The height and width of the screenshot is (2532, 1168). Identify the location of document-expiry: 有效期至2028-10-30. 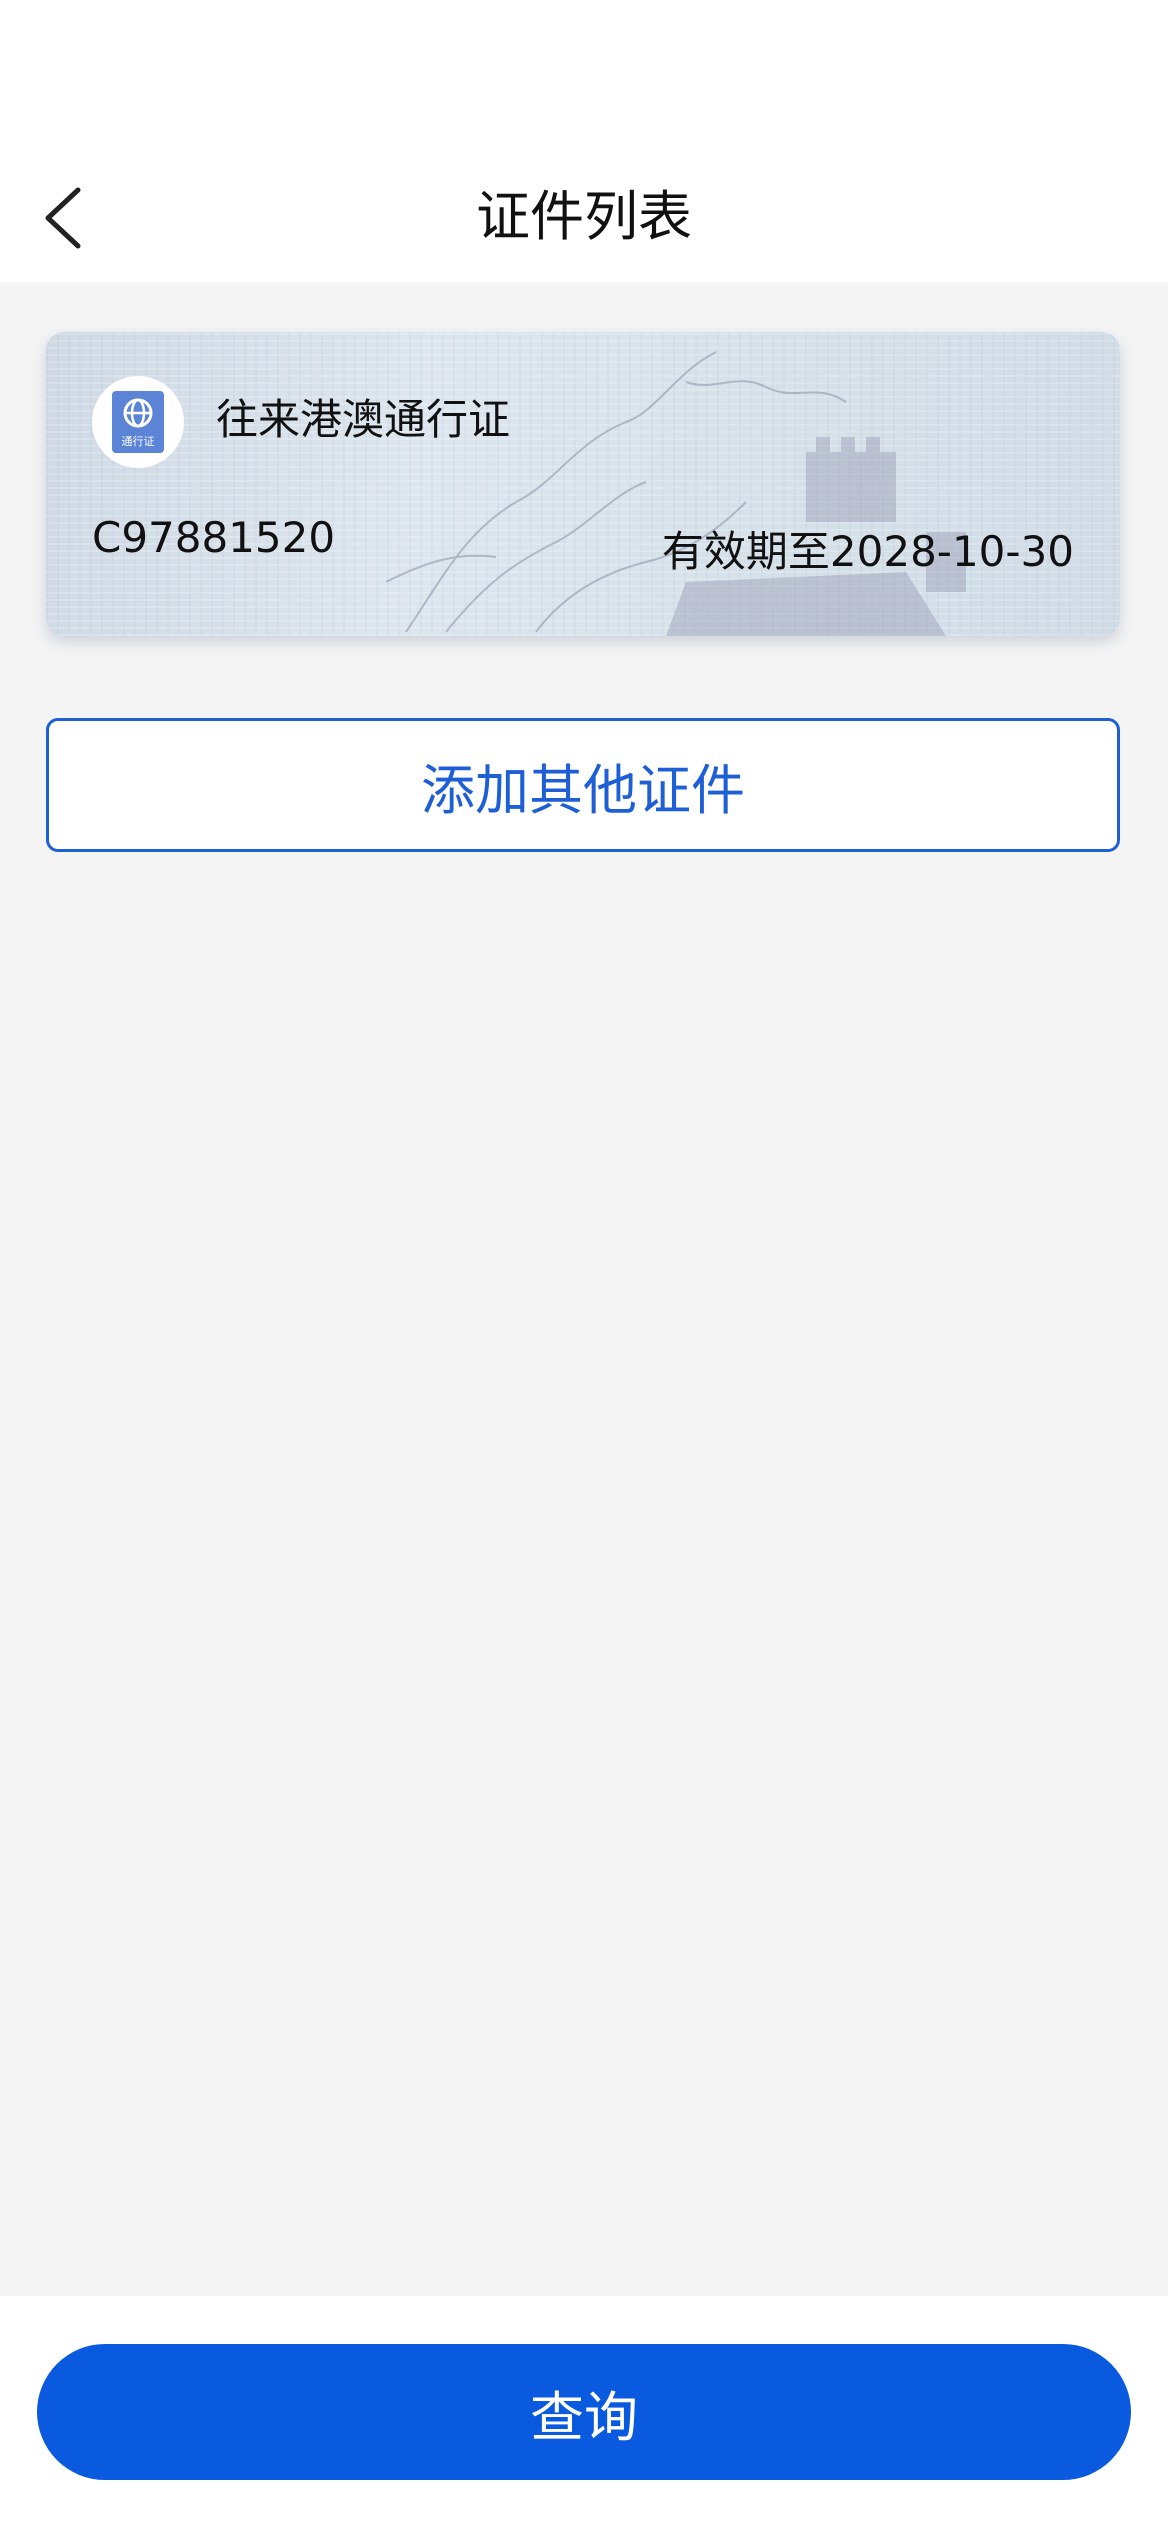
(867, 551).